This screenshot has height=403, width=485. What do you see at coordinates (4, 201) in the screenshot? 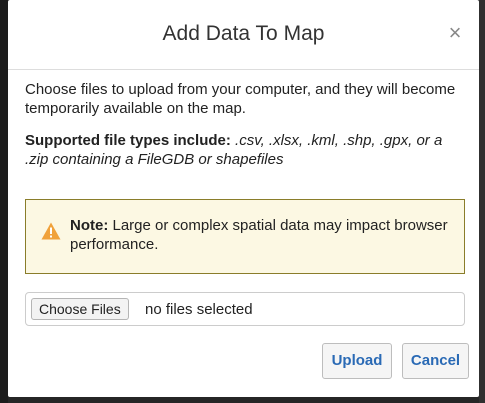
I see `backdrop-left` at bounding box center [4, 201].